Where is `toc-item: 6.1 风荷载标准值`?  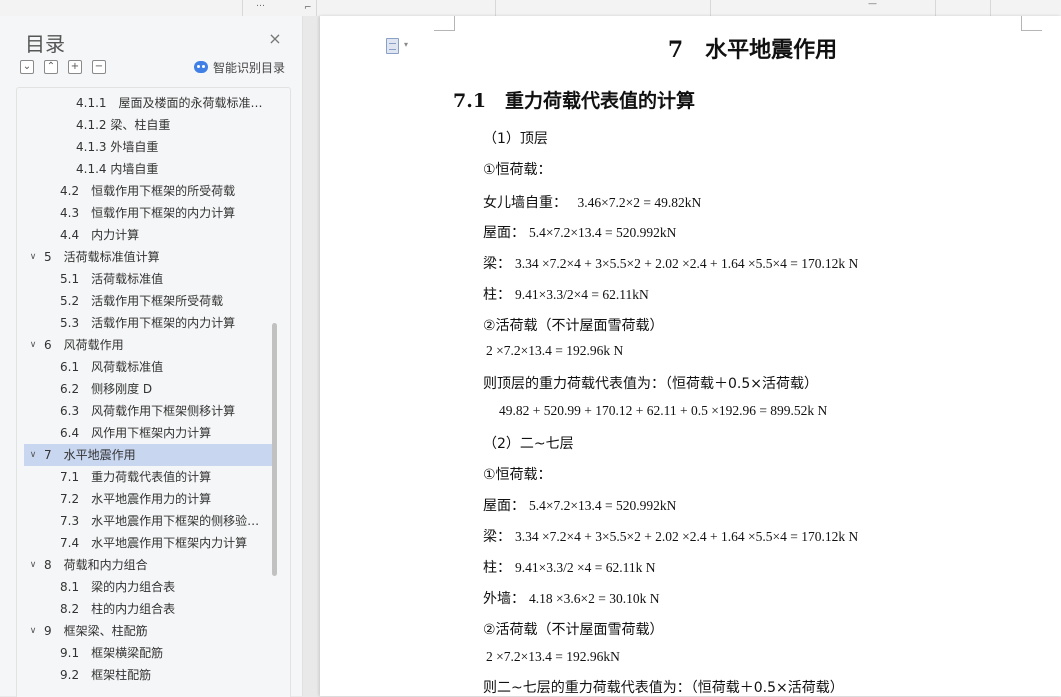 toc-item: 6.1 风荷载标准值 is located at coordinates (148, 367).